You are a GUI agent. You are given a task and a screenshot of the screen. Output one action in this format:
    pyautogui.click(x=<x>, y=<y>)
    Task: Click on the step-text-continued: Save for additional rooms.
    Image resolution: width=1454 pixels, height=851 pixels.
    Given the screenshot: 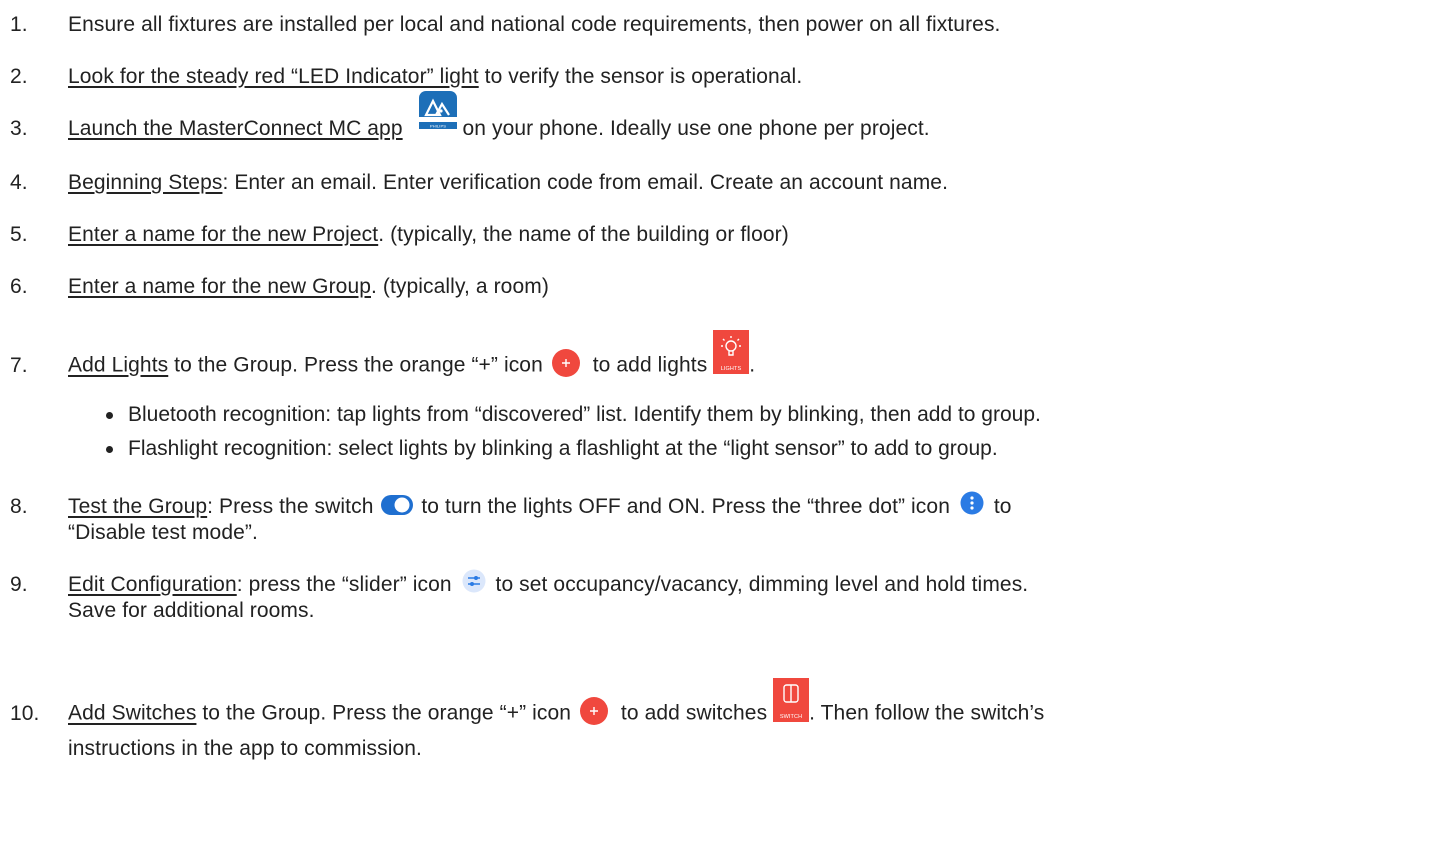 What is the action you would take?
    pyautogui.click(x=191, y=610)
    